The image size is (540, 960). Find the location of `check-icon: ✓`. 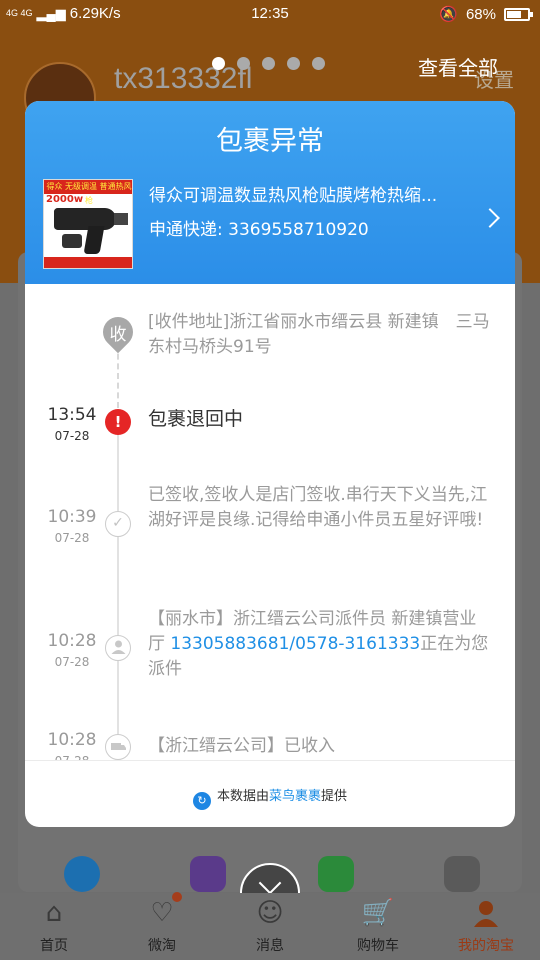

check-icon: ✓ is located at coordinates (118, 524).